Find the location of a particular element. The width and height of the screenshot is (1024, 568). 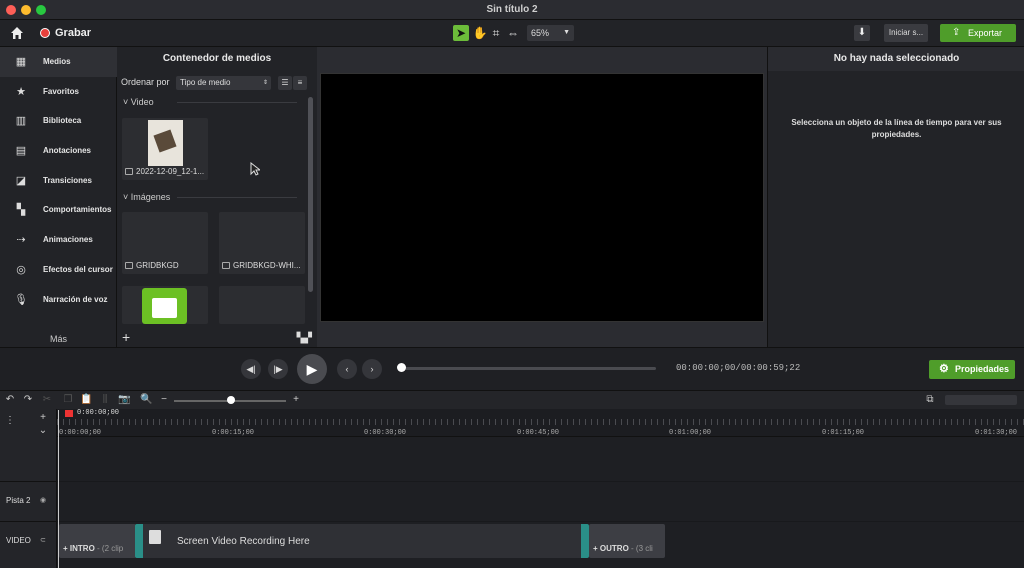

clip-main-label: Screen Video Recording Here is located at coordinates (243, 541).